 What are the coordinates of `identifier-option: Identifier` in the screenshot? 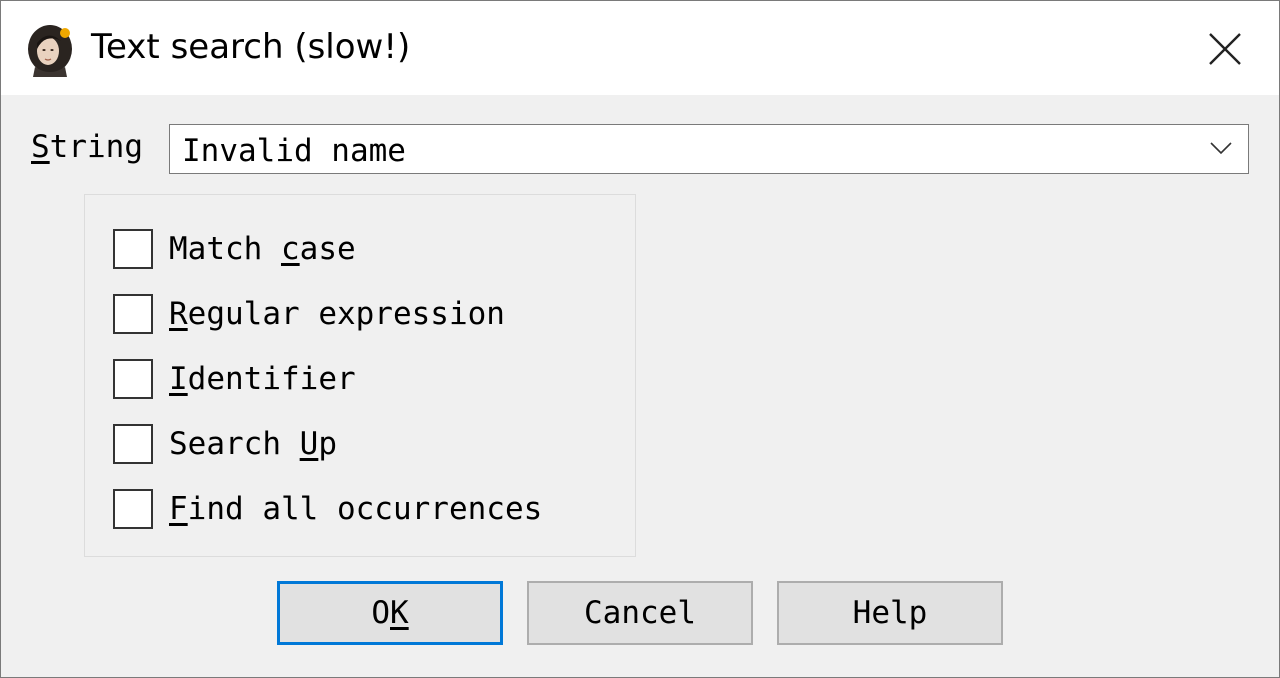 It's located at (363, 378).